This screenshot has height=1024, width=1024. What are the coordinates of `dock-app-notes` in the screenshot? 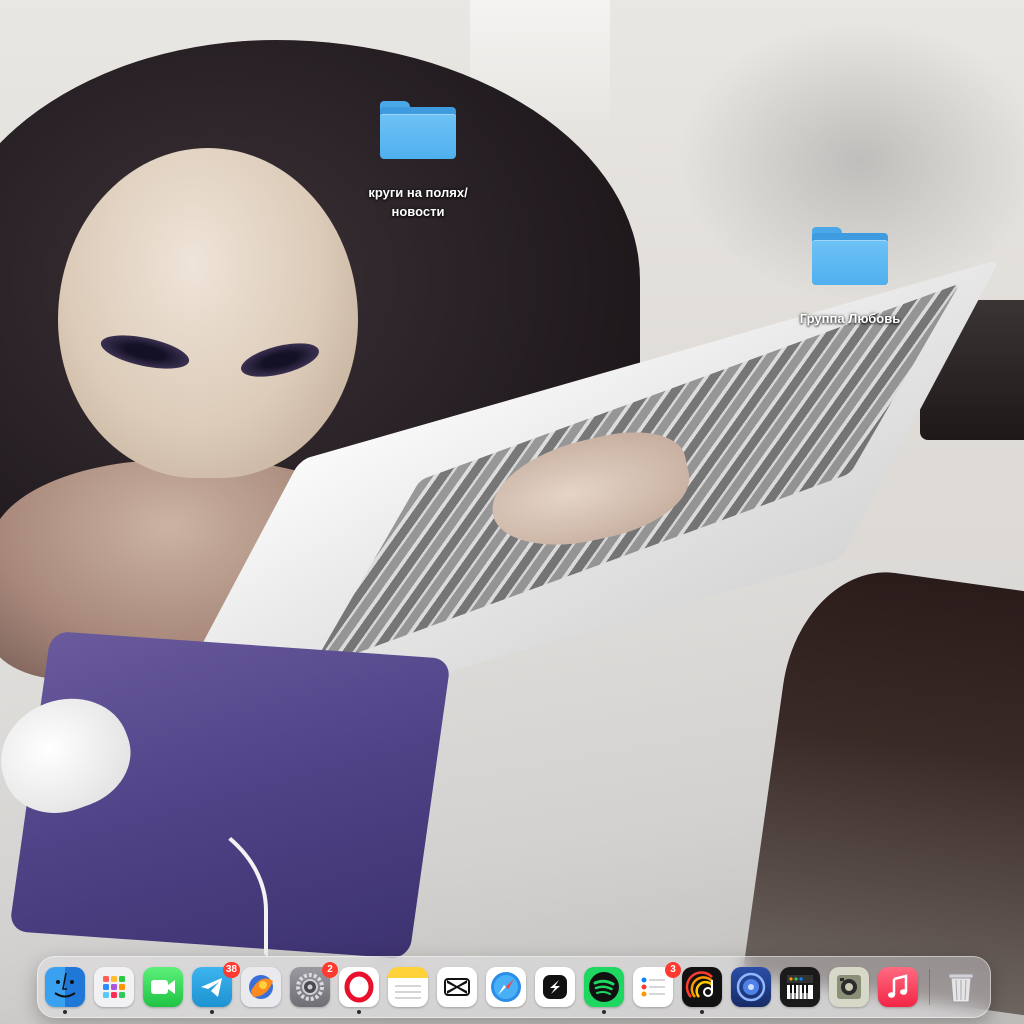 It's located at (408, 987).